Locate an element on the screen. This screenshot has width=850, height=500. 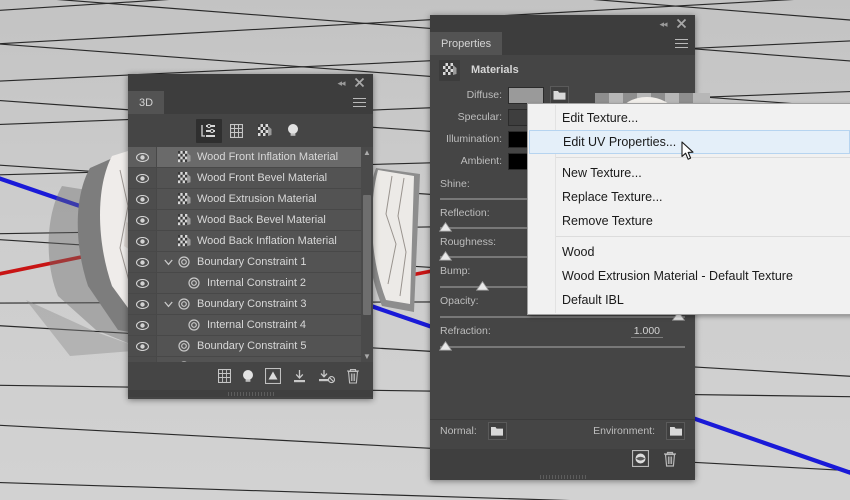
properties-footer is located at coordinates (562, 461).